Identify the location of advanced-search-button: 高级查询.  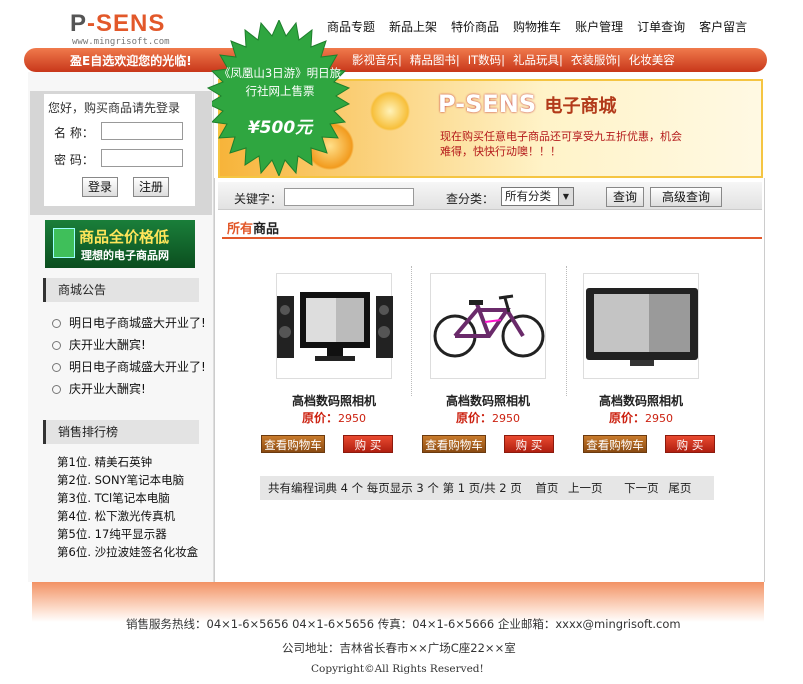
(686, 197).